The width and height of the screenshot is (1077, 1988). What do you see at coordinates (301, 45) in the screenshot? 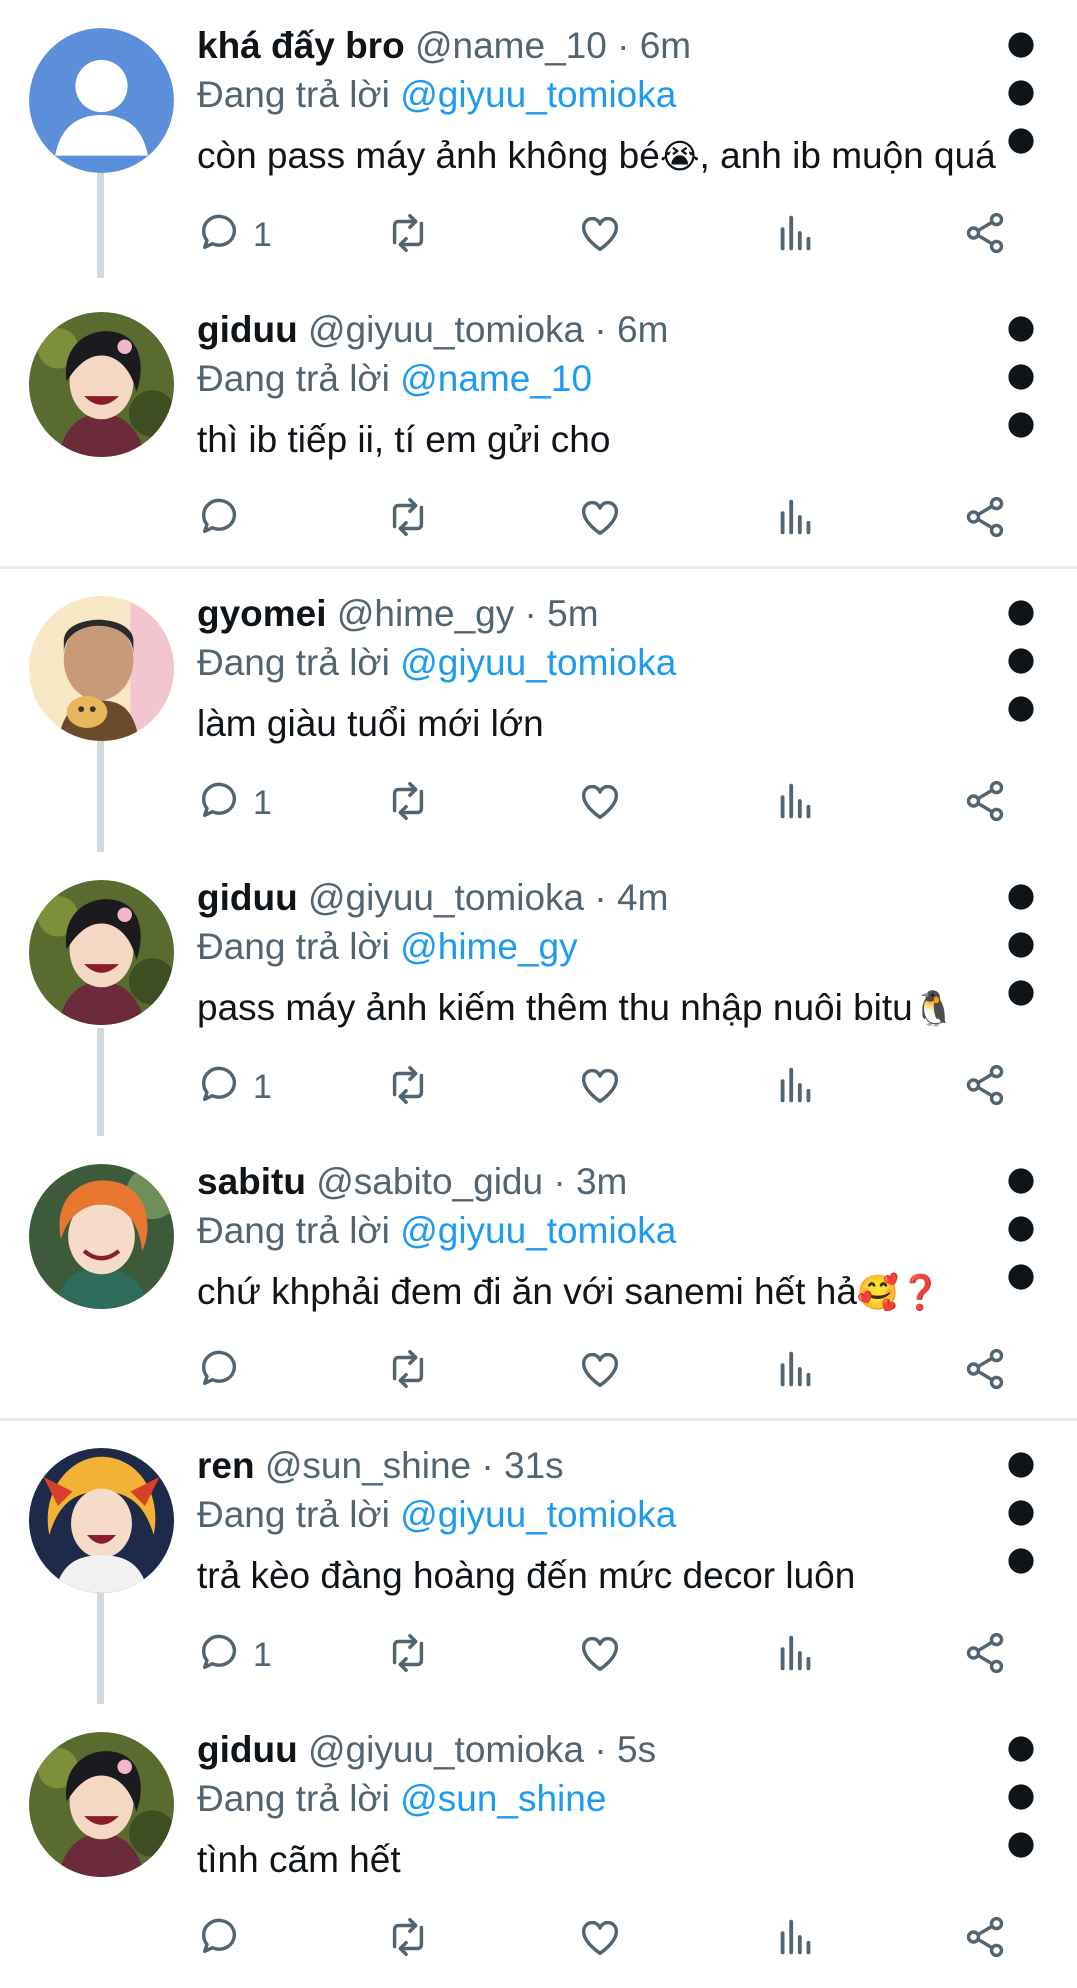
I see `display-name: khá đấy bro` at bounding box center [301, 45].